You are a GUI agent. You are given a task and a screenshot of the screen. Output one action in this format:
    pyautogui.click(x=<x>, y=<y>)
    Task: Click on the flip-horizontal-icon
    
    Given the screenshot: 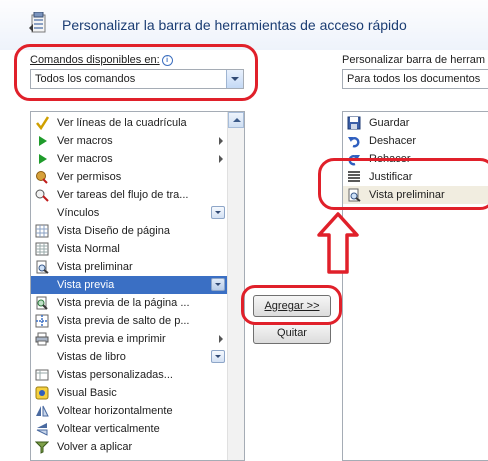 What is the action you would take?
    pyautogui.click(x=42, y=411)
    